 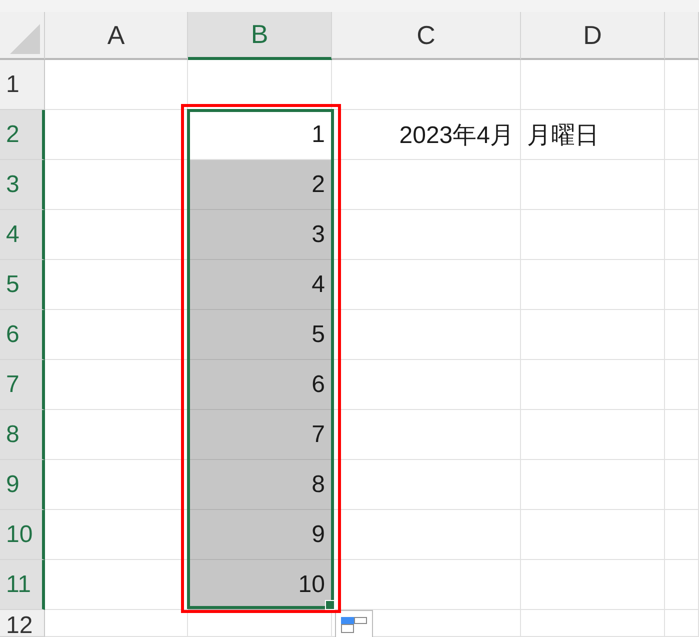 I want to click on row-header: 2, so click(x=22, y=135).